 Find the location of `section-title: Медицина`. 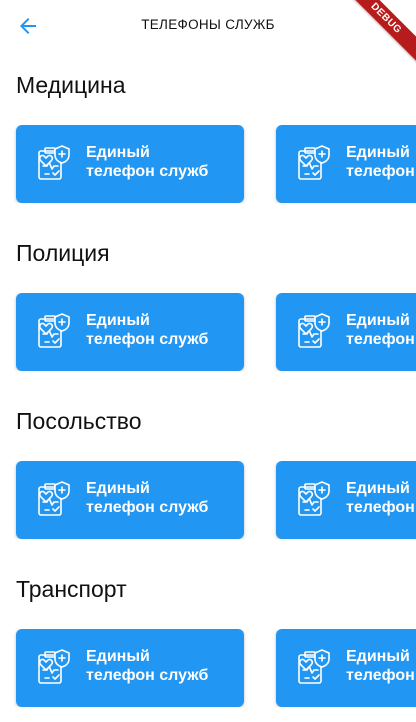

section-title: Медицина is located at coordinates (71, 85).